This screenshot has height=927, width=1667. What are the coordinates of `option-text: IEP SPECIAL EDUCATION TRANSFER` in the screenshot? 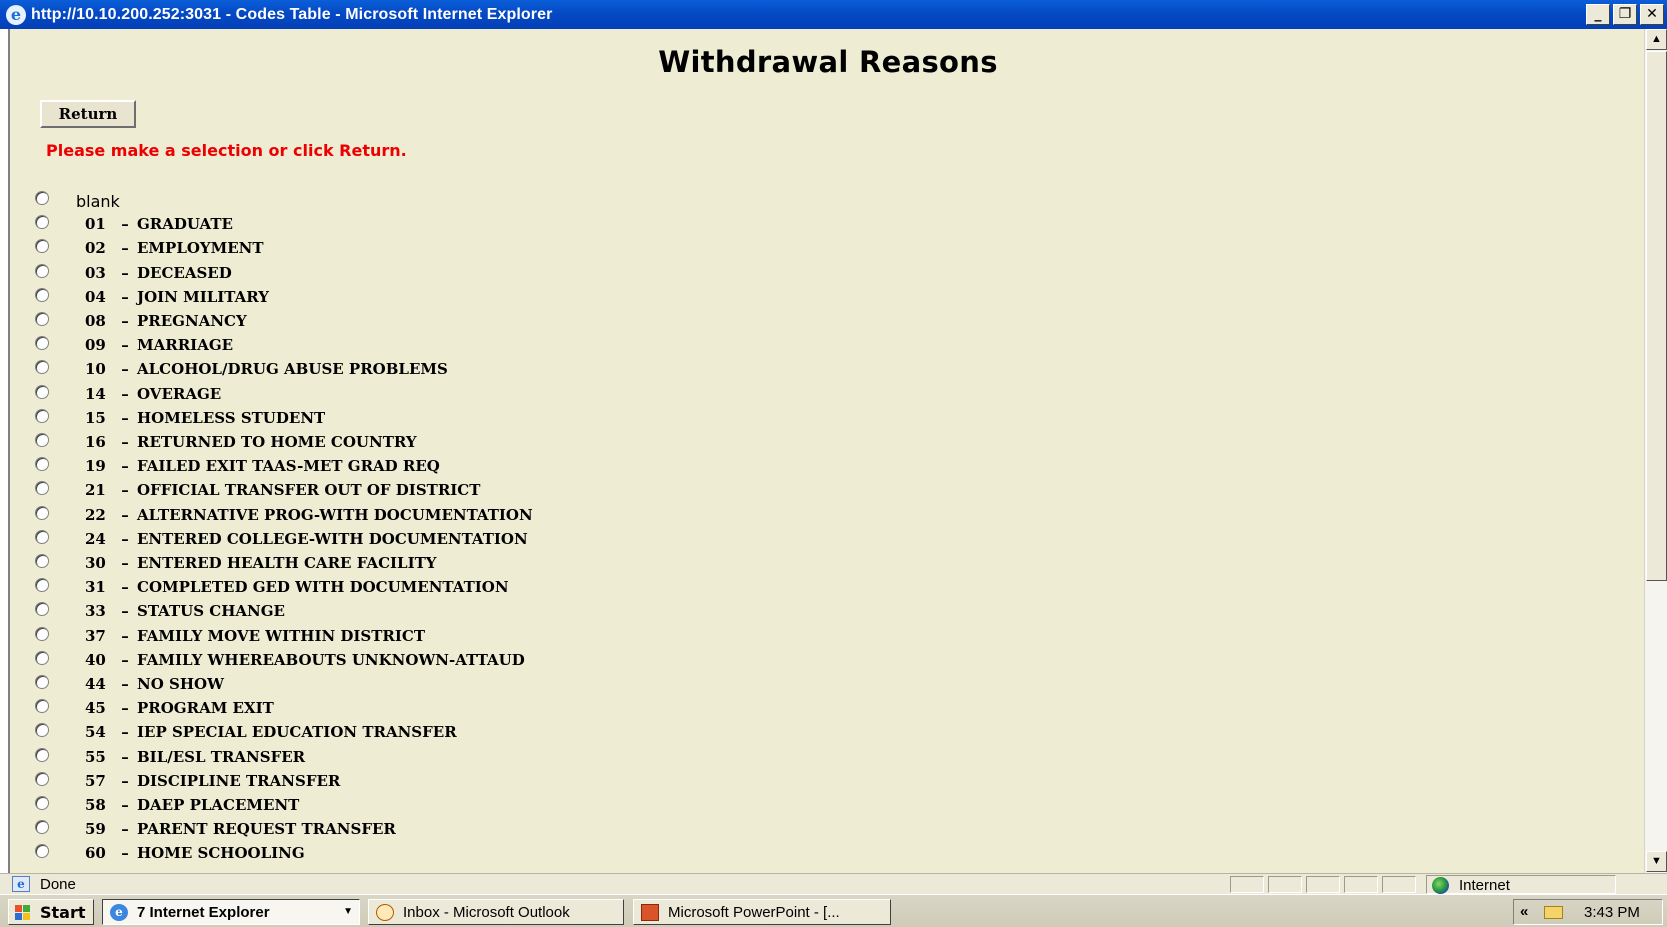 It's located at (297, 732).